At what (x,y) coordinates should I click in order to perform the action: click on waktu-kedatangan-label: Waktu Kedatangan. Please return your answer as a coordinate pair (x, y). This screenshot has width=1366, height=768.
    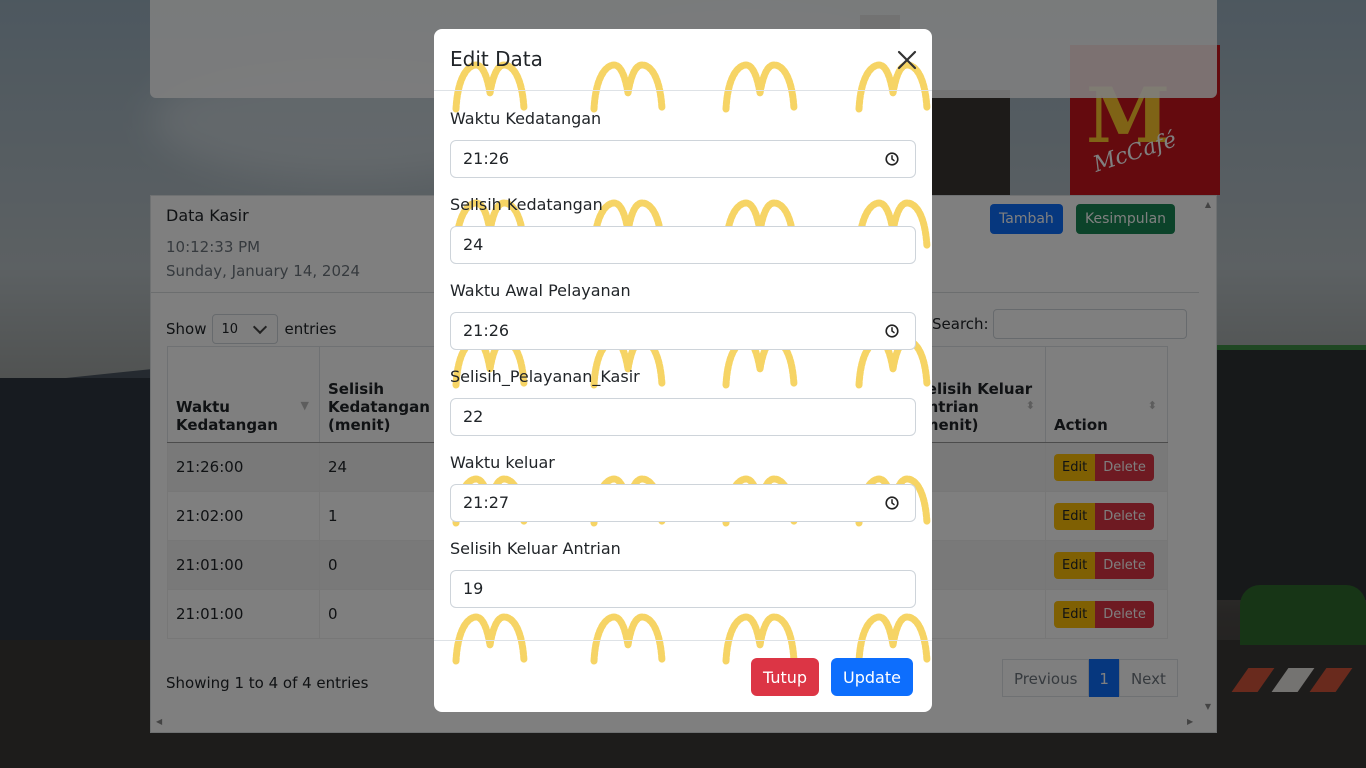
    Looking at the image, I should click on (526, 118).